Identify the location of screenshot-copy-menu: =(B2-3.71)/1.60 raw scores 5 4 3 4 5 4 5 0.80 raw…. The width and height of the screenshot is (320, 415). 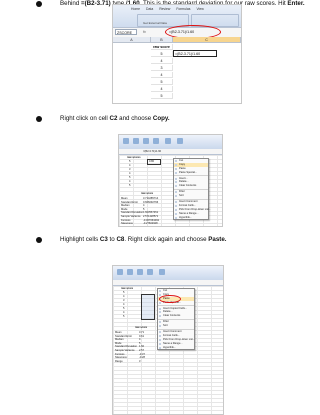
(170, 180).